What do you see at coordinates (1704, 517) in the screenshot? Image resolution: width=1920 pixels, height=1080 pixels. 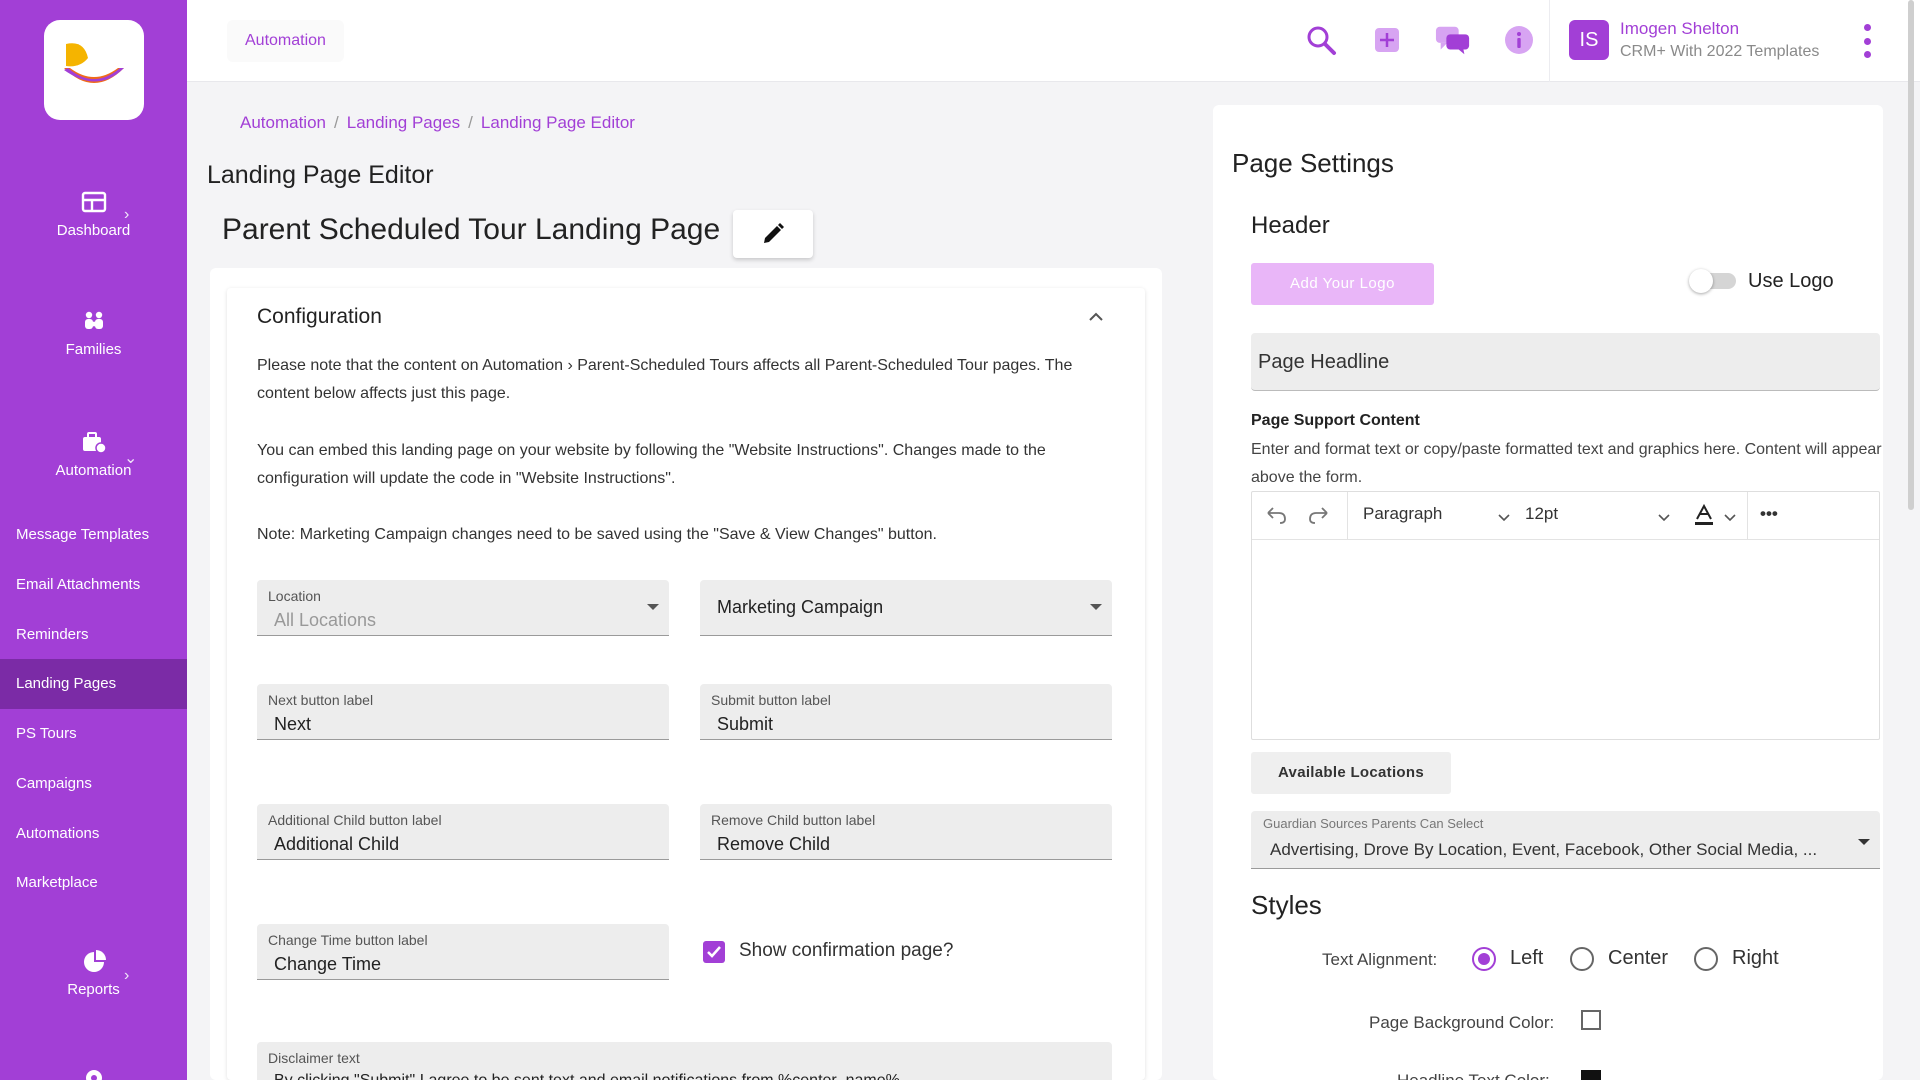 I see `text-color-icon` at bounding box center [1704, 517].